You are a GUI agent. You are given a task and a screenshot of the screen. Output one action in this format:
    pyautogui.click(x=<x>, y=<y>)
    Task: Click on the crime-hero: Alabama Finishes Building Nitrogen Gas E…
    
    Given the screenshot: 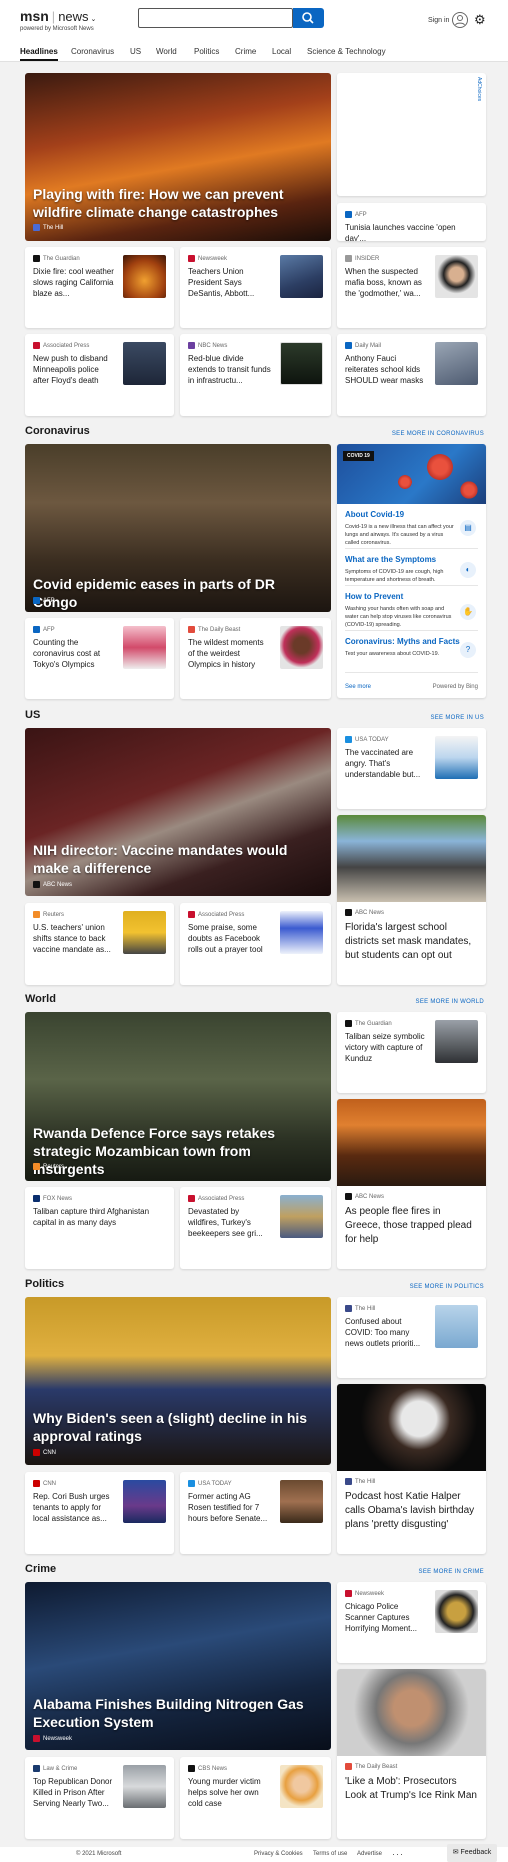 What is the action you would take?
    pyautogui.click(x=178, y=1666)
    